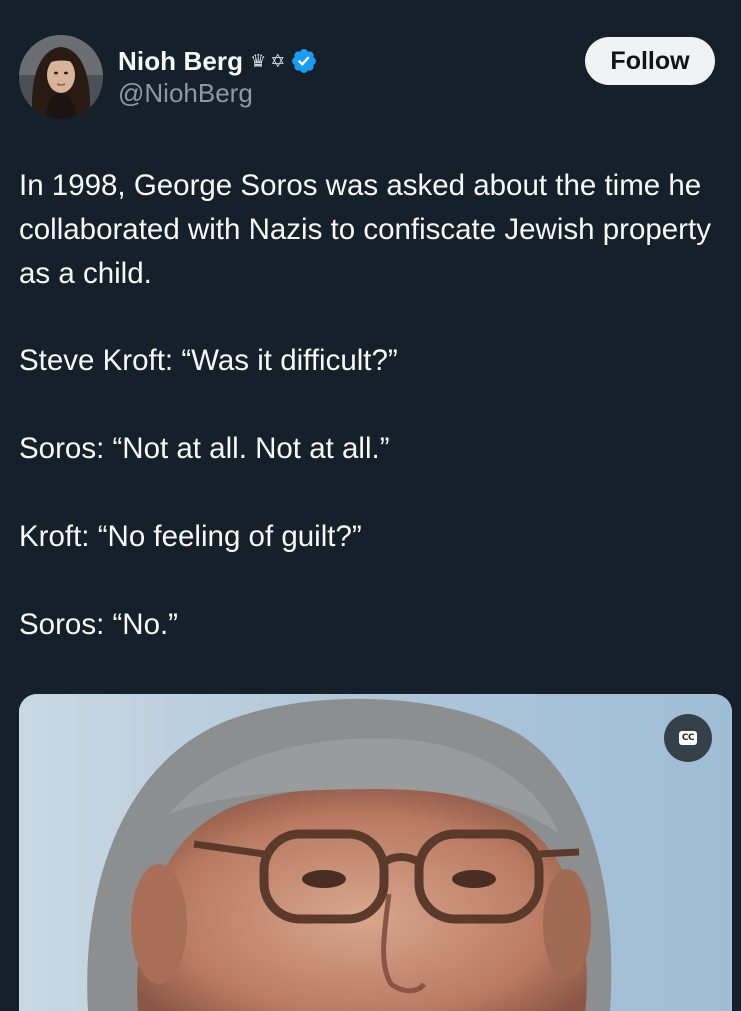  What do you see at coordinates (650, 61) in the screenshot?
I see `follow-button: Follow` at bounding box center [650, 61].